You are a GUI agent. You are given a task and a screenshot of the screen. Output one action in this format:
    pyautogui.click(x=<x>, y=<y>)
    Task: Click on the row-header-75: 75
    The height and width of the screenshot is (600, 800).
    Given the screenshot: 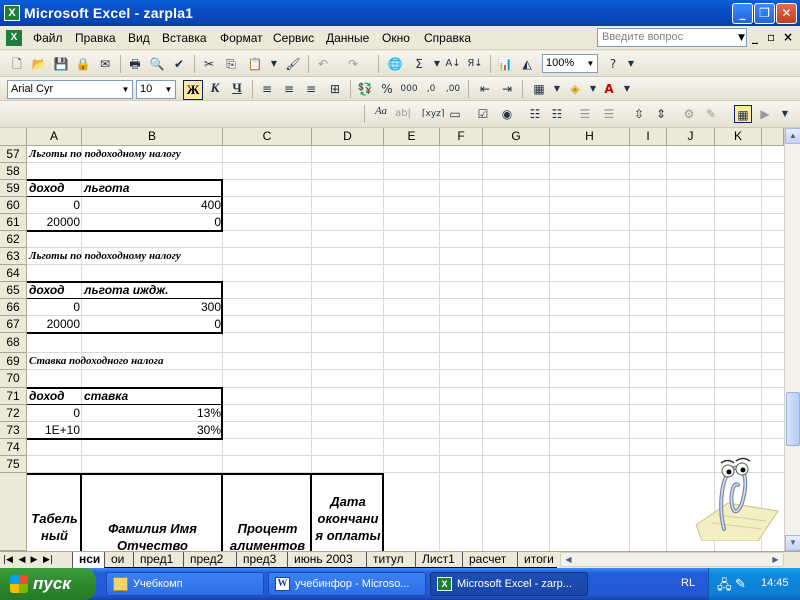 What is the action you would take?
    pyautogui.click(x=13, y=464)
    